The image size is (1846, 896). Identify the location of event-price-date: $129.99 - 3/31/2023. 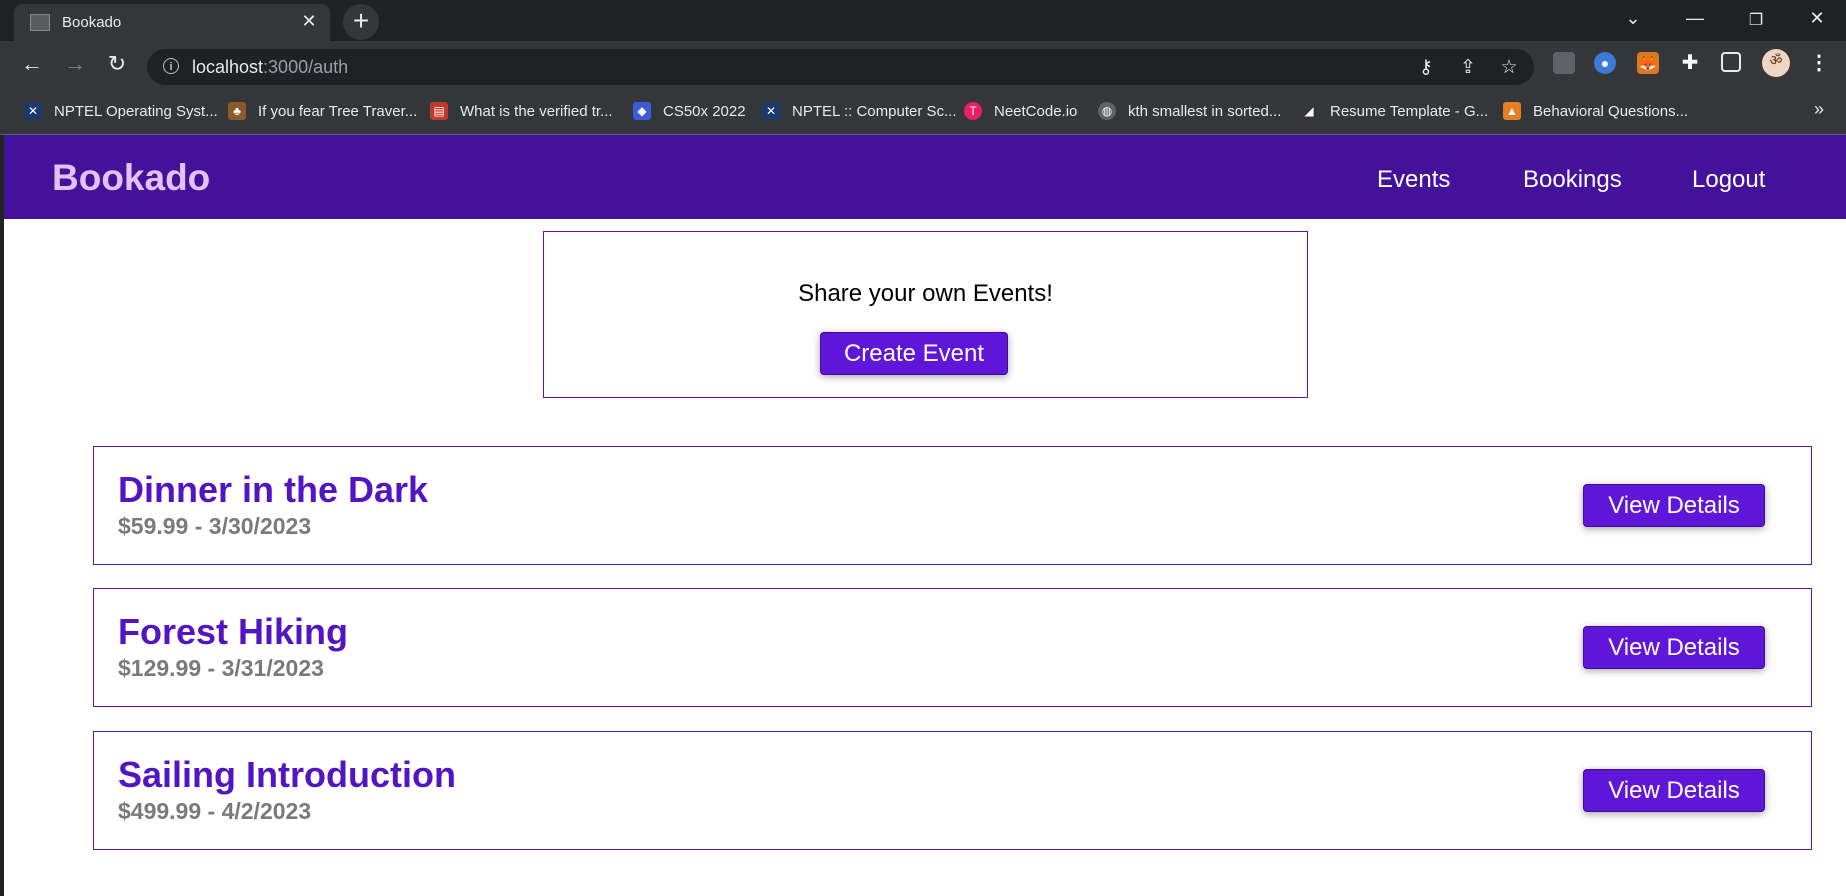
(221, 668).